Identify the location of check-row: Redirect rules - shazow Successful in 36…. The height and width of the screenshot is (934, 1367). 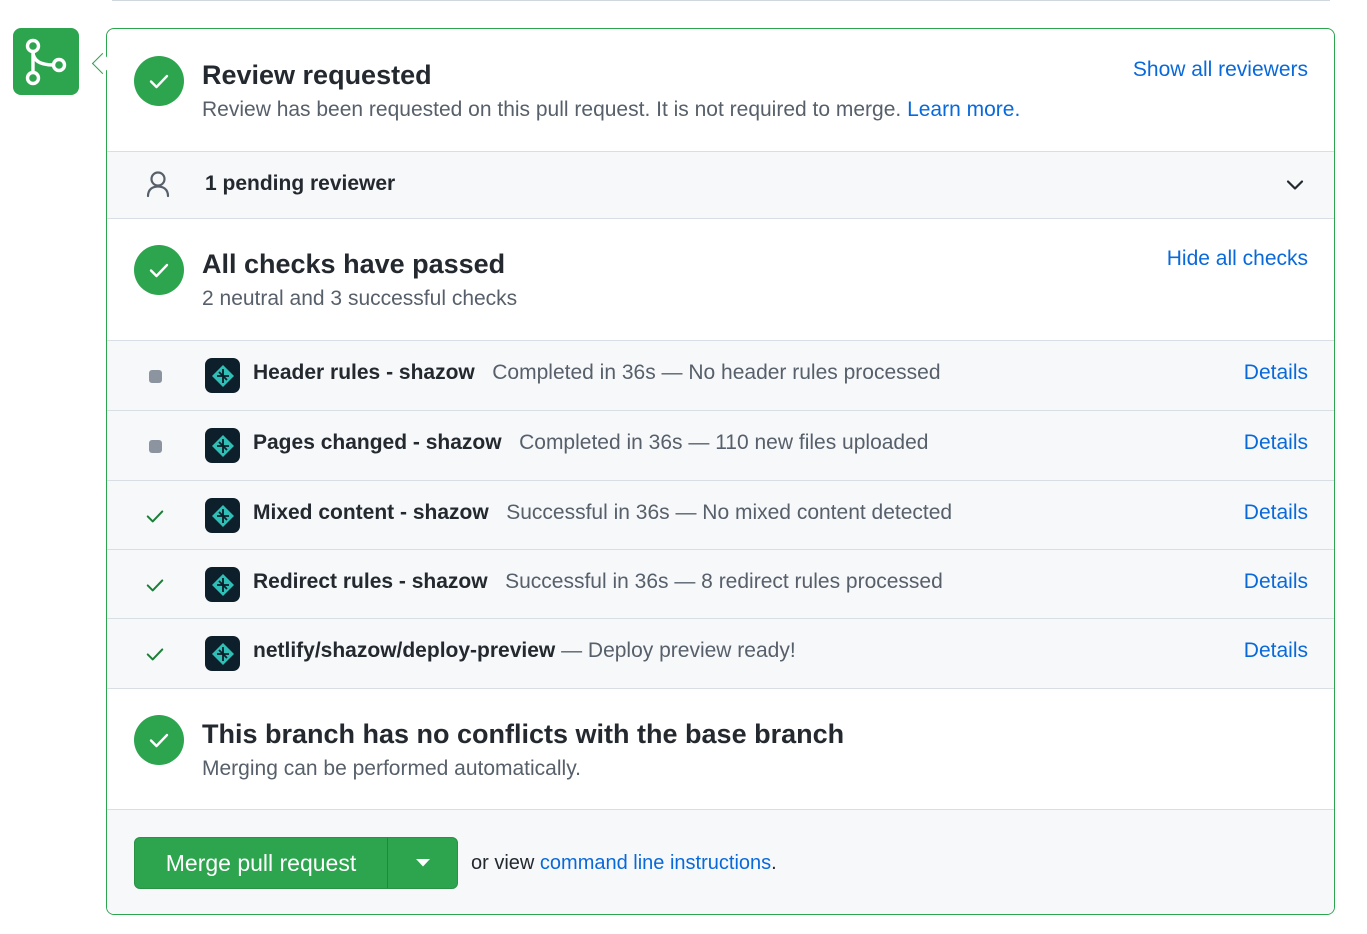
(720, 584).